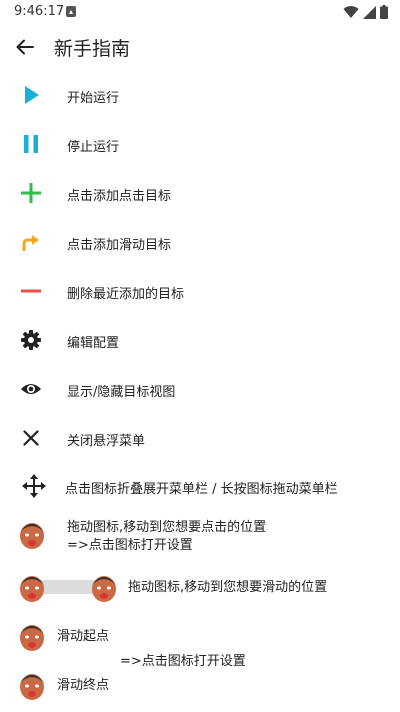 This screenshot has width=400, height=712. I want to click on notification-icon, so click(71, 11).